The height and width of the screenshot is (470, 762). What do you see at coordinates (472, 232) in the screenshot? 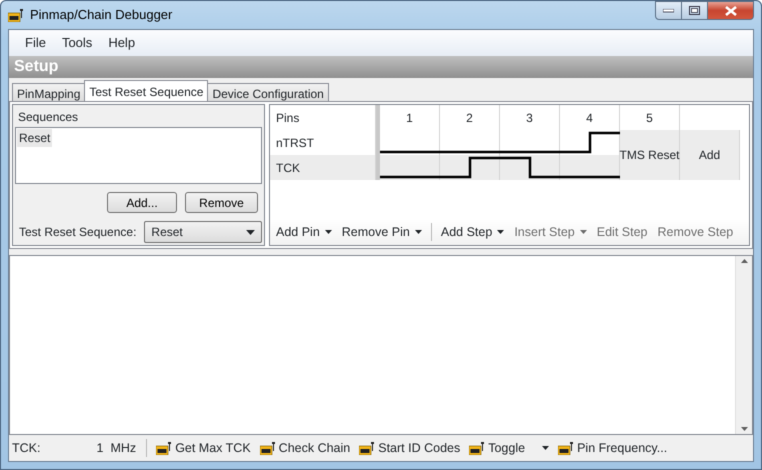
I see `toolbar-item: Add Step` at bounding box center [472, 232].